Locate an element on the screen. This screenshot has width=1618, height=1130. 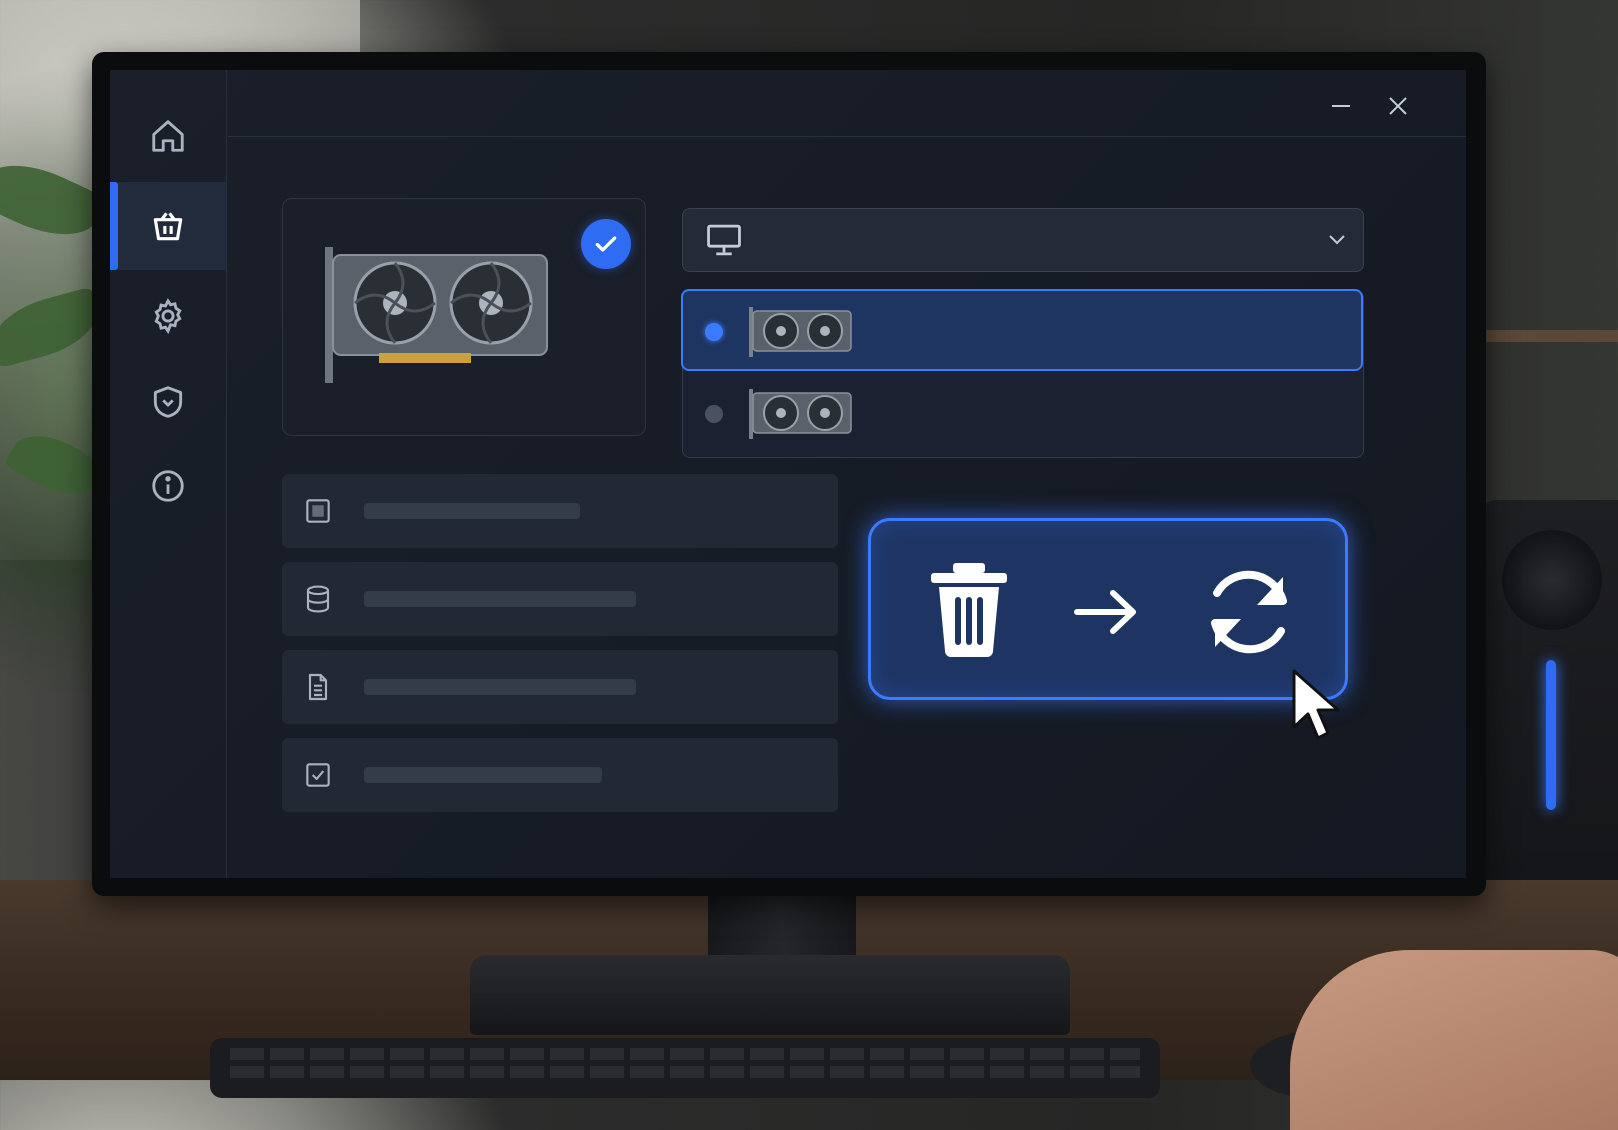
chevron-down-icon is located at coordinates (1337, 240).